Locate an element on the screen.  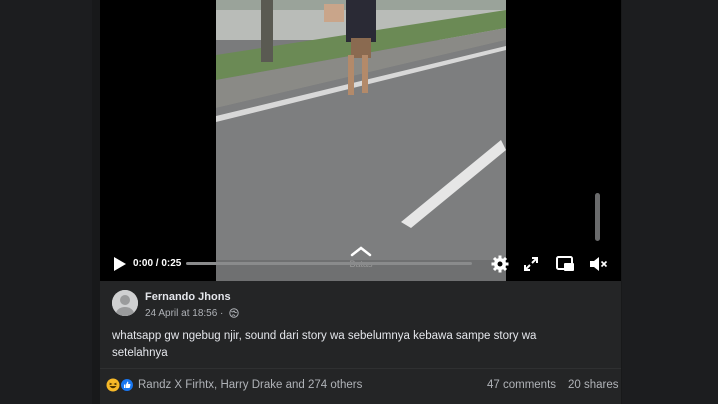
post-timestamp: 24 April at 18:56 · is located at coordinates (184, 313).